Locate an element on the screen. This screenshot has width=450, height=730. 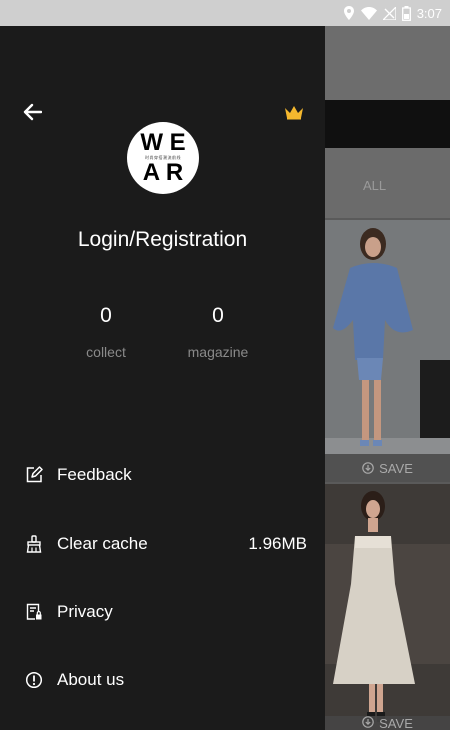
magazine-label: magazine is located at coordinates (218, 352).